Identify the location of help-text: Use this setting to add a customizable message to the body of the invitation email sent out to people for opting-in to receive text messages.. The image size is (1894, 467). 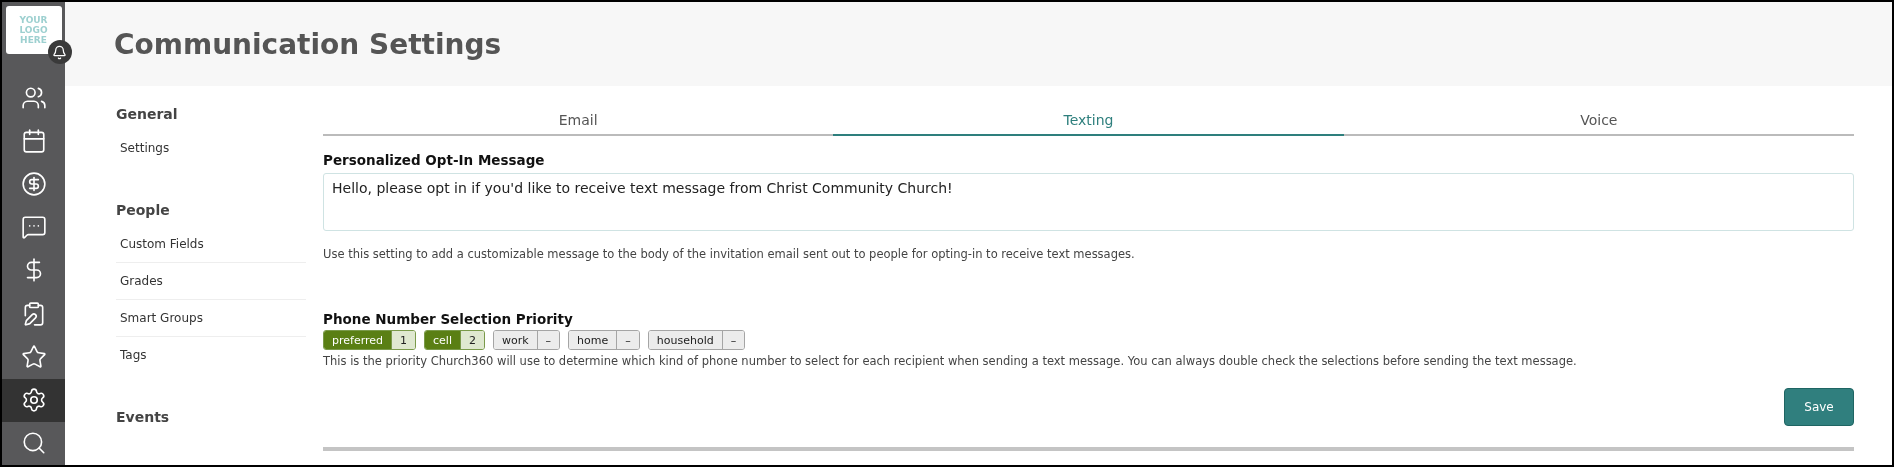
(729, 254).